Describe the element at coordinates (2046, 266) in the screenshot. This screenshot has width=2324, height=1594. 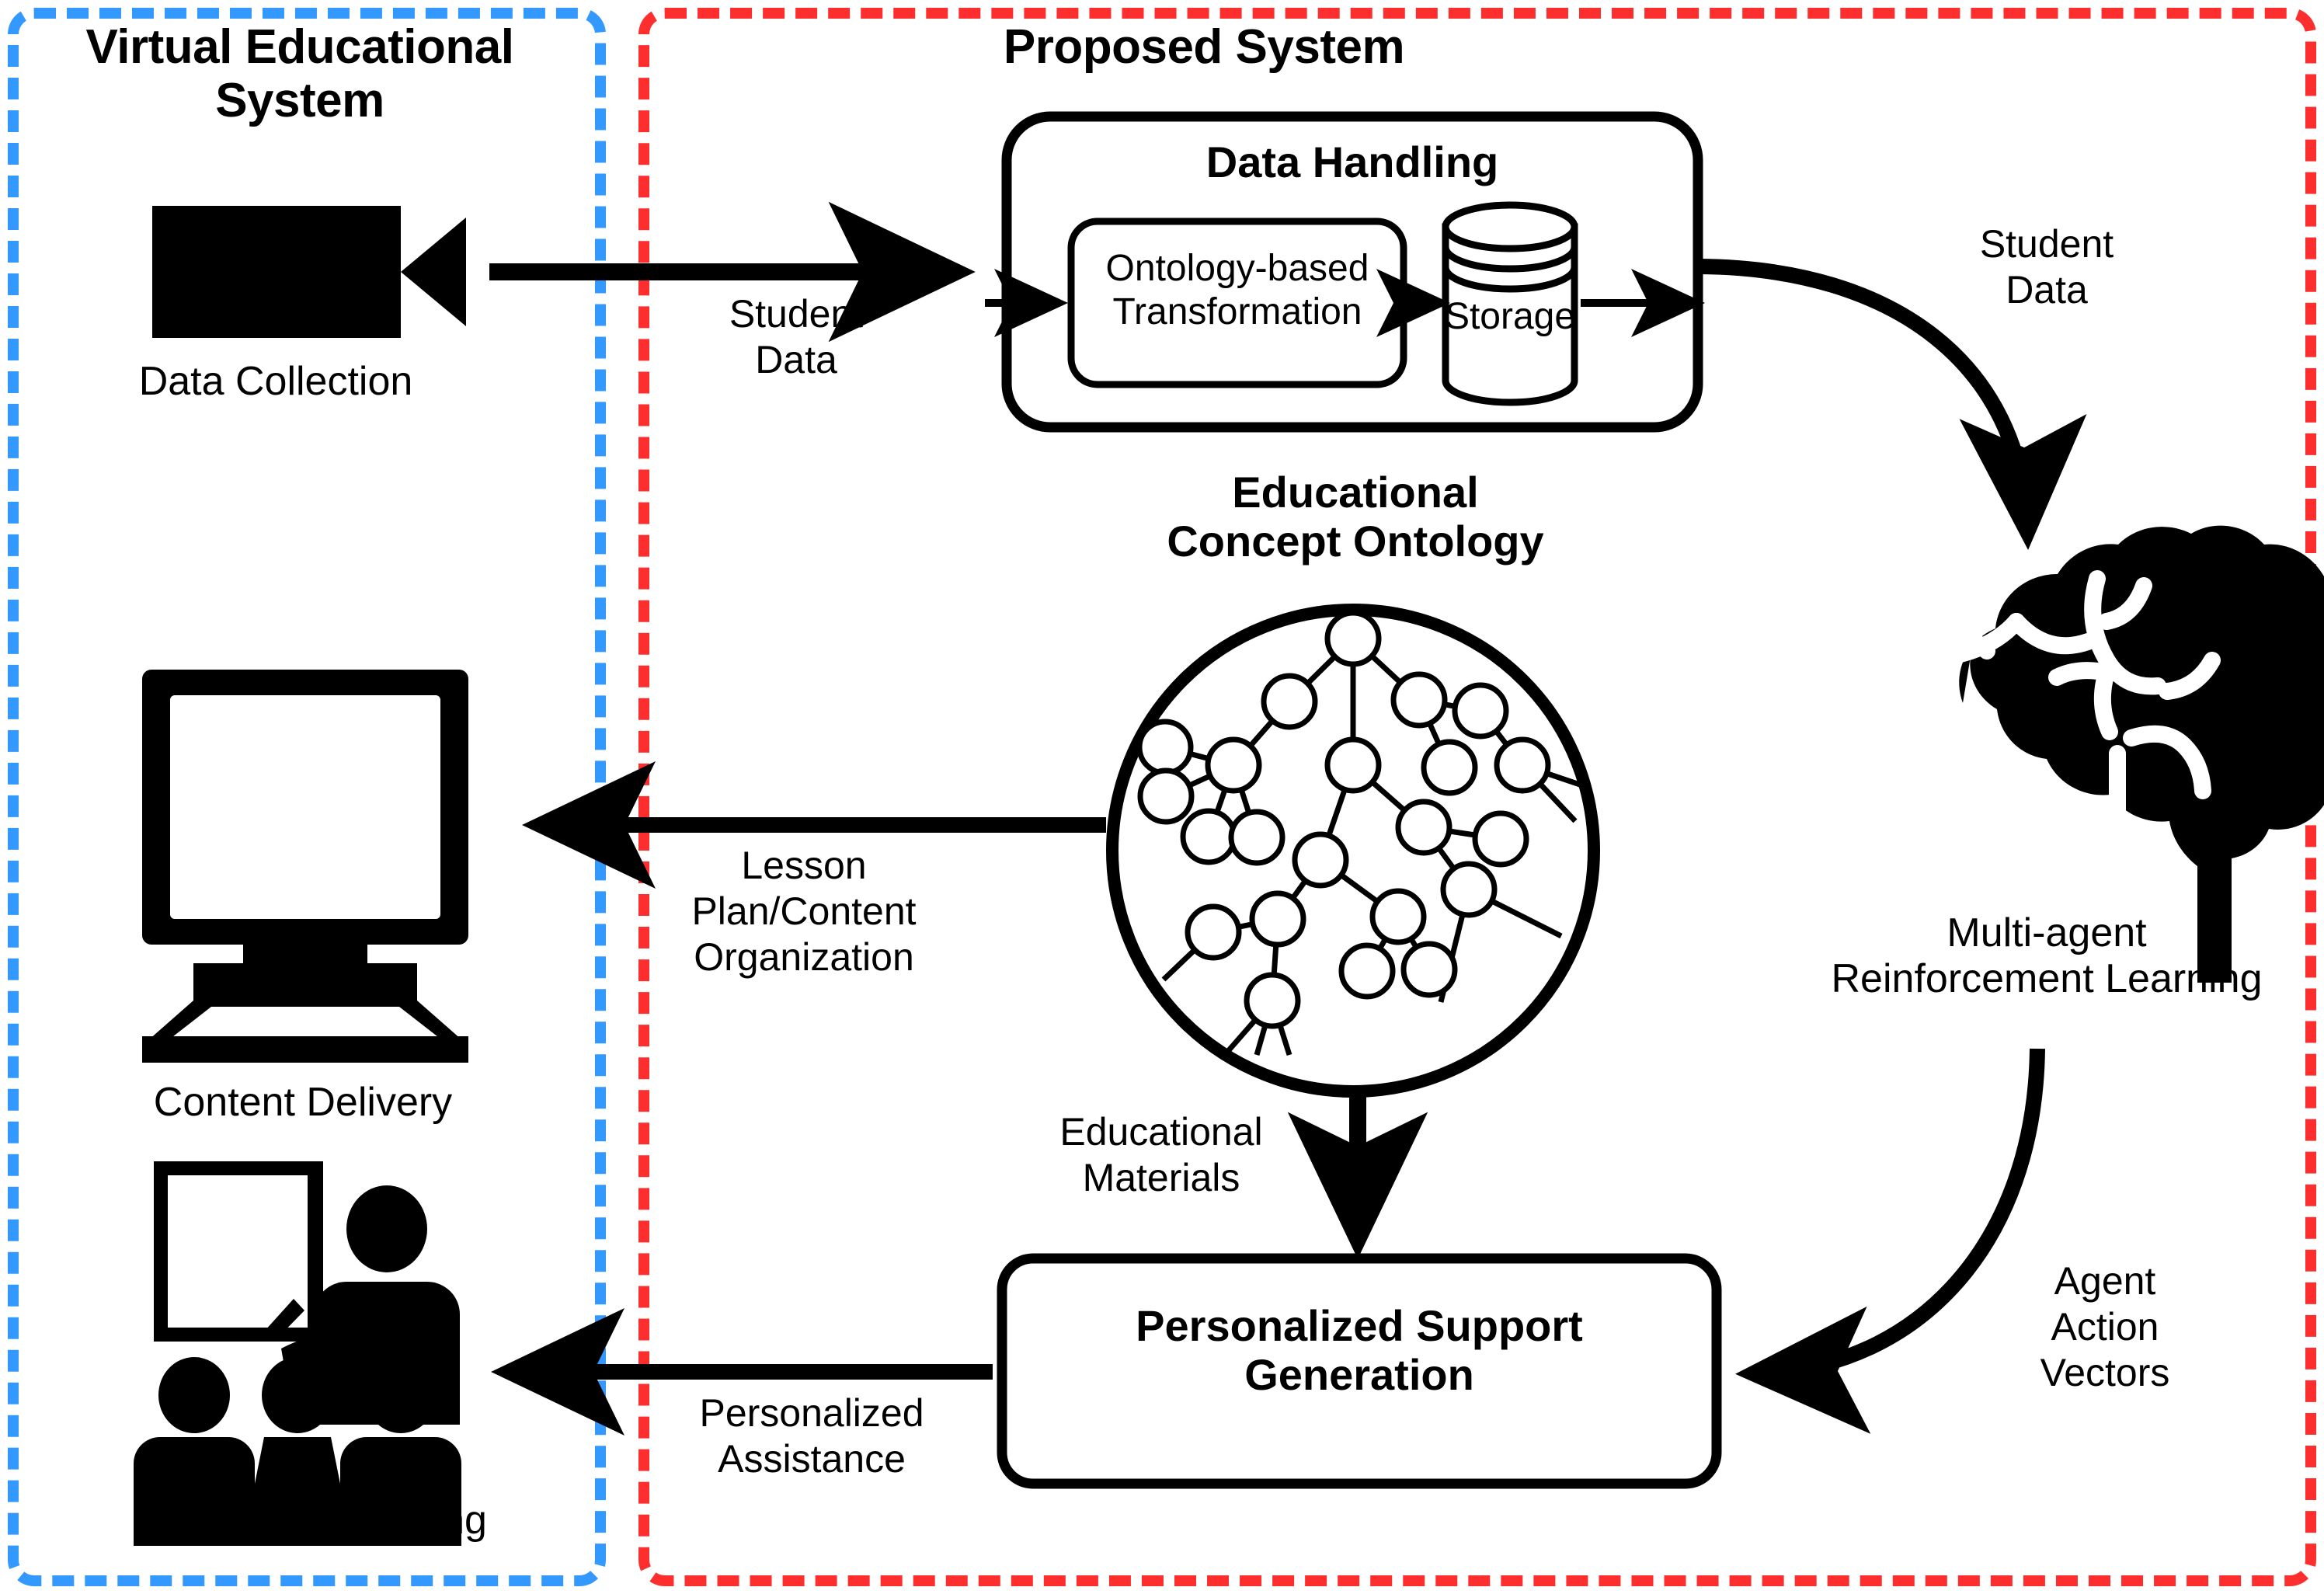
I see `label-student-data-out: Student Data` at that location.